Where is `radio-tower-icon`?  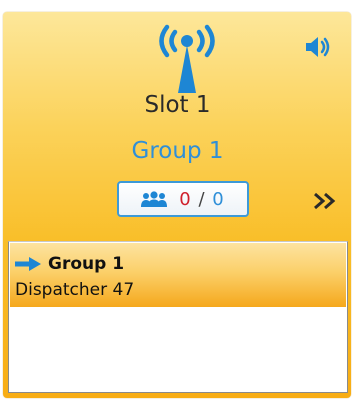 radio-tower-icon is located at coordinates (187, 58).